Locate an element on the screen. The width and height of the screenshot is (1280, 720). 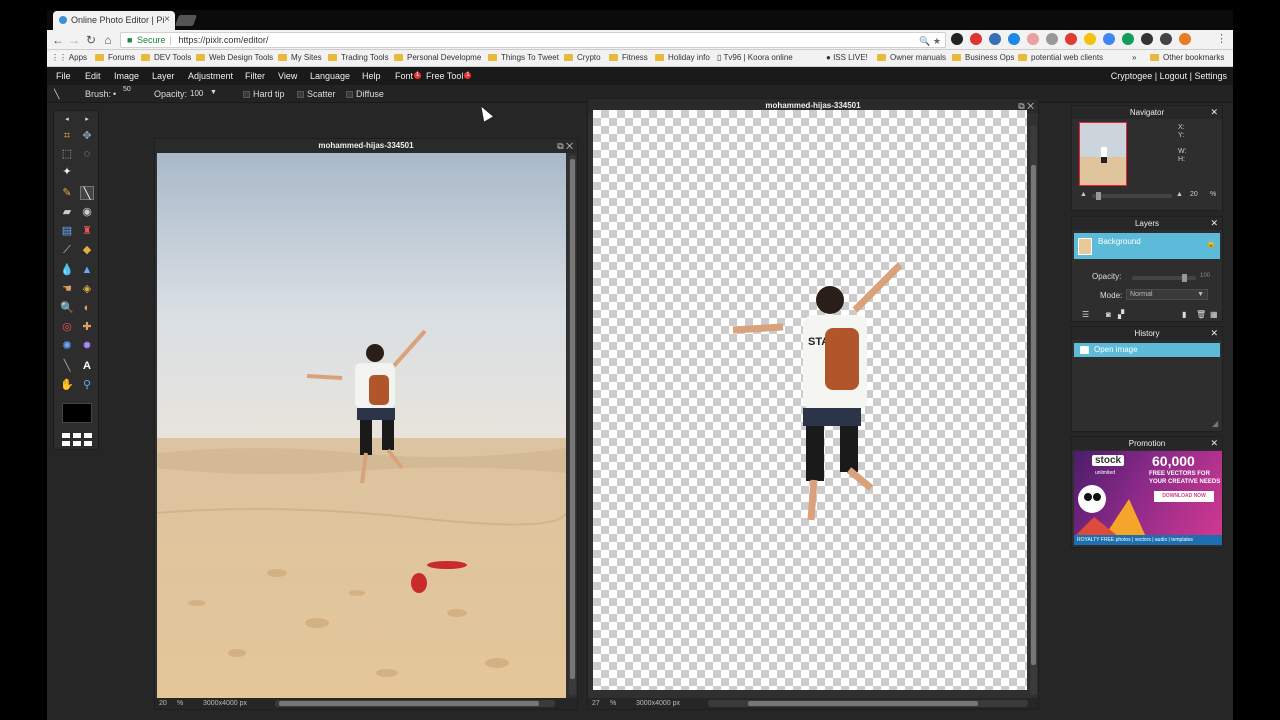
marquee-tool-icon: ⬚ is located at coordinates (67, 154).